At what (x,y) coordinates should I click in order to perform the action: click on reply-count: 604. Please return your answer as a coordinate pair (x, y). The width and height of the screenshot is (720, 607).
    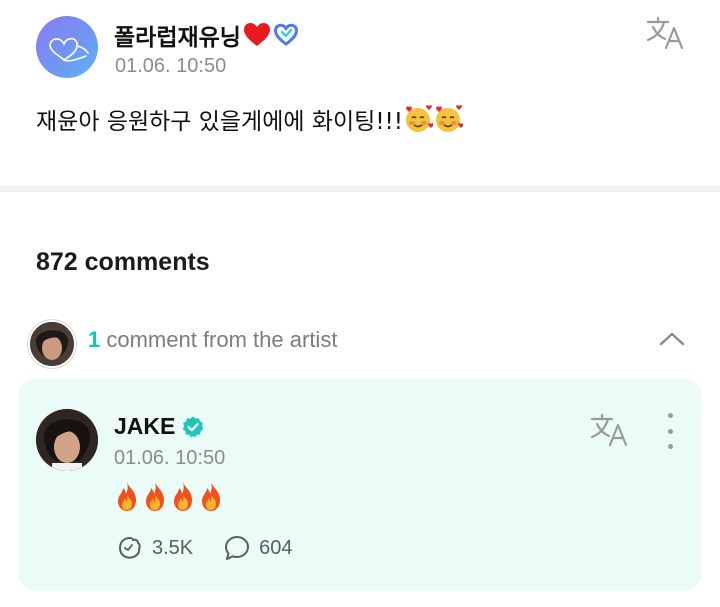
    Looking at the image, I should click on (276, 547).